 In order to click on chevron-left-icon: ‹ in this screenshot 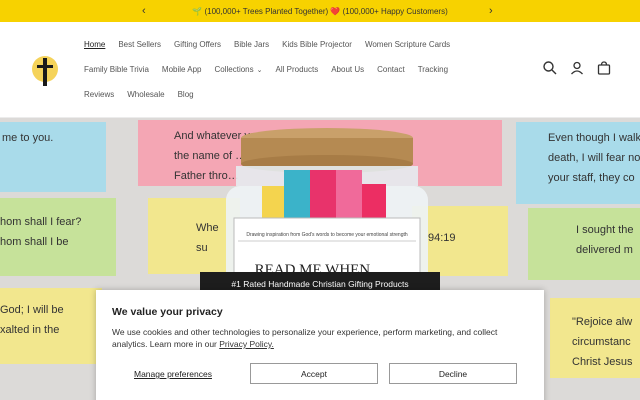, I will do `click(144, 11)`.